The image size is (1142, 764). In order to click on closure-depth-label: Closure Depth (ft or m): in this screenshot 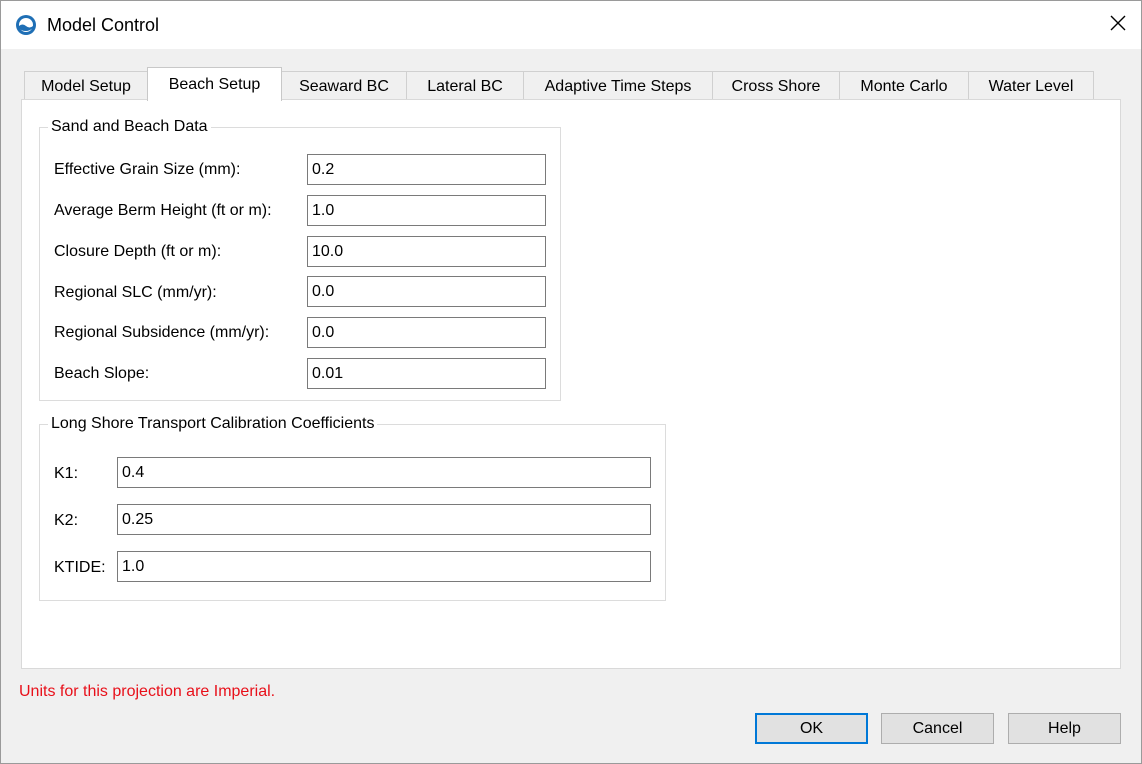, I will do `click(138, 251)`.